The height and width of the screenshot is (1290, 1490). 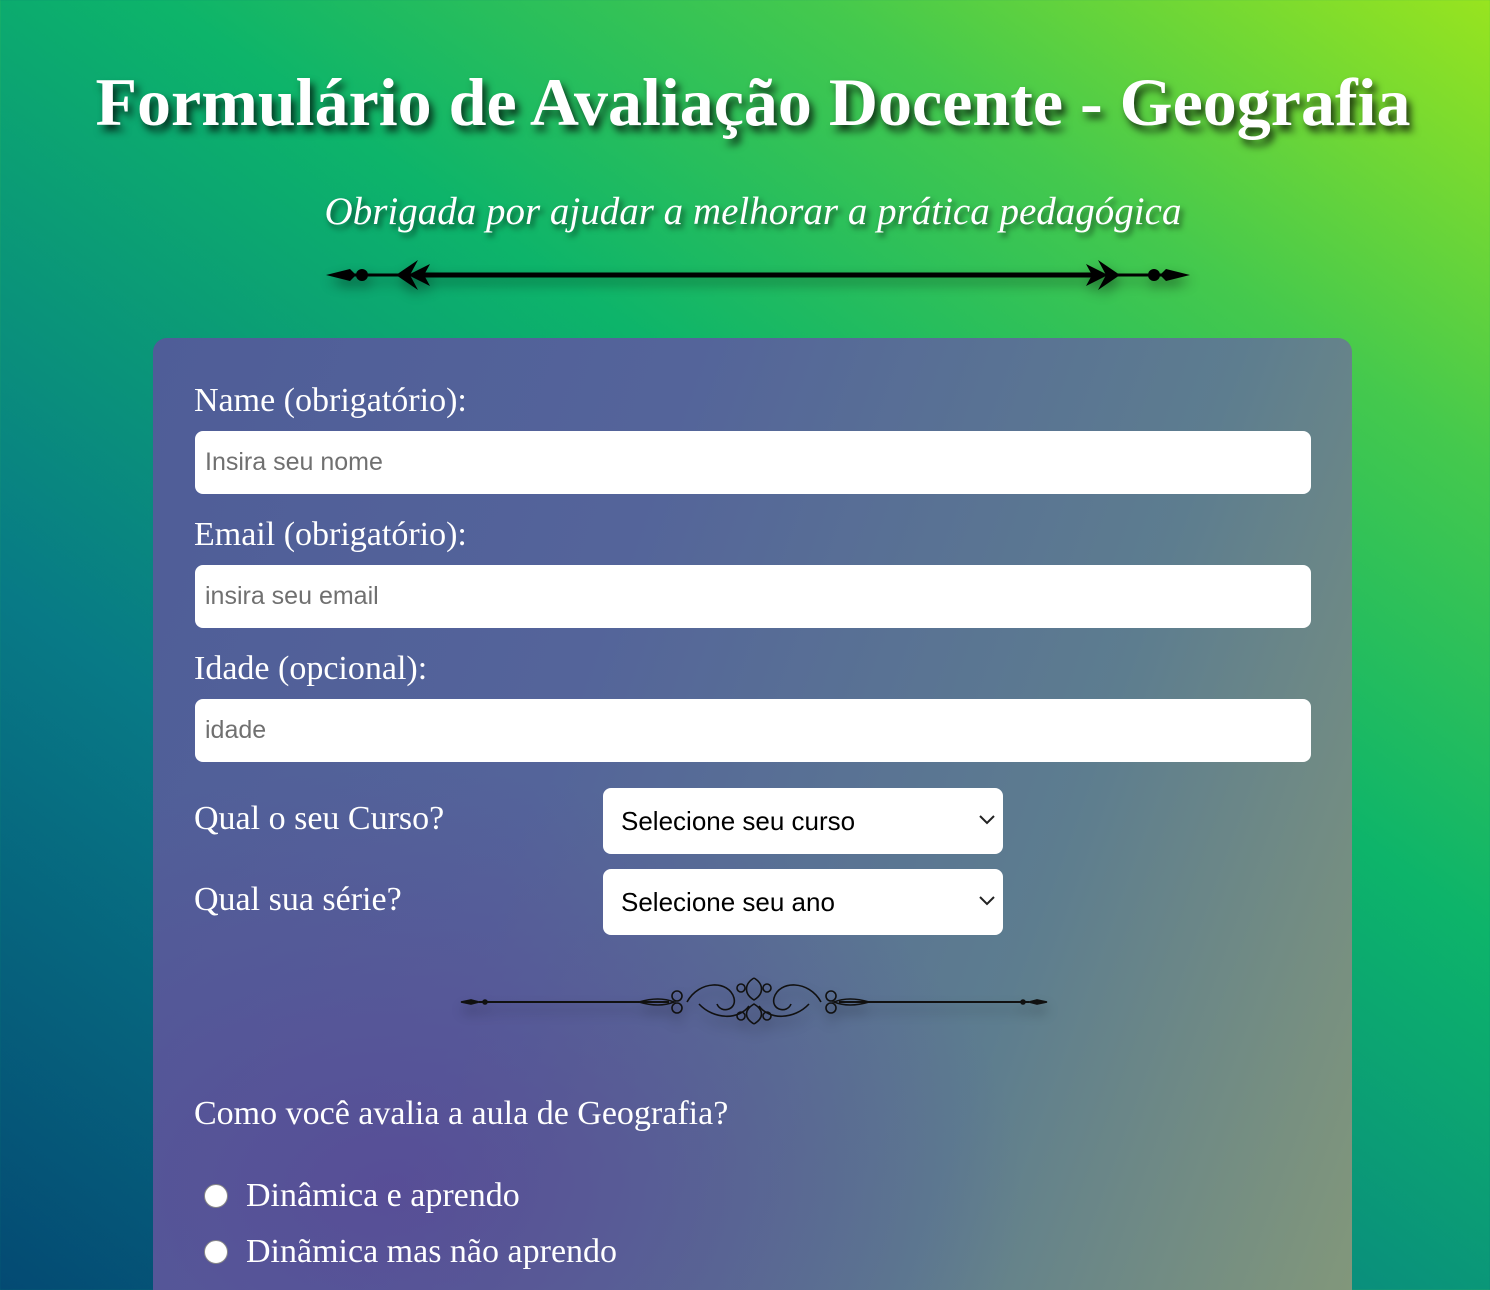 I want to click on rating-option: Dinâmica e aprendo, so click(x=362, y=1196).